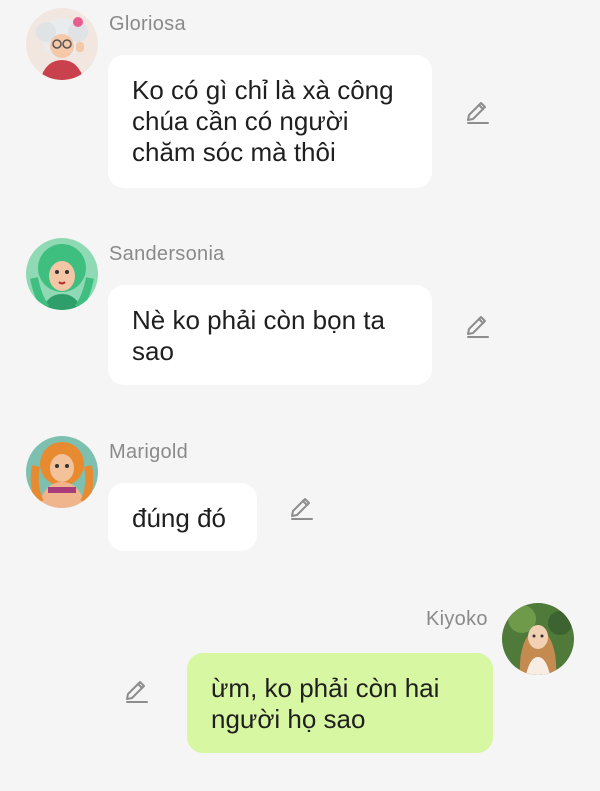 The height and width of the screenshot is (791, 600). Describe the element at coordinates (325, 703) in the screenshot. I see `message-text: ừm, ko phải còn hai người họ sao` at that location.